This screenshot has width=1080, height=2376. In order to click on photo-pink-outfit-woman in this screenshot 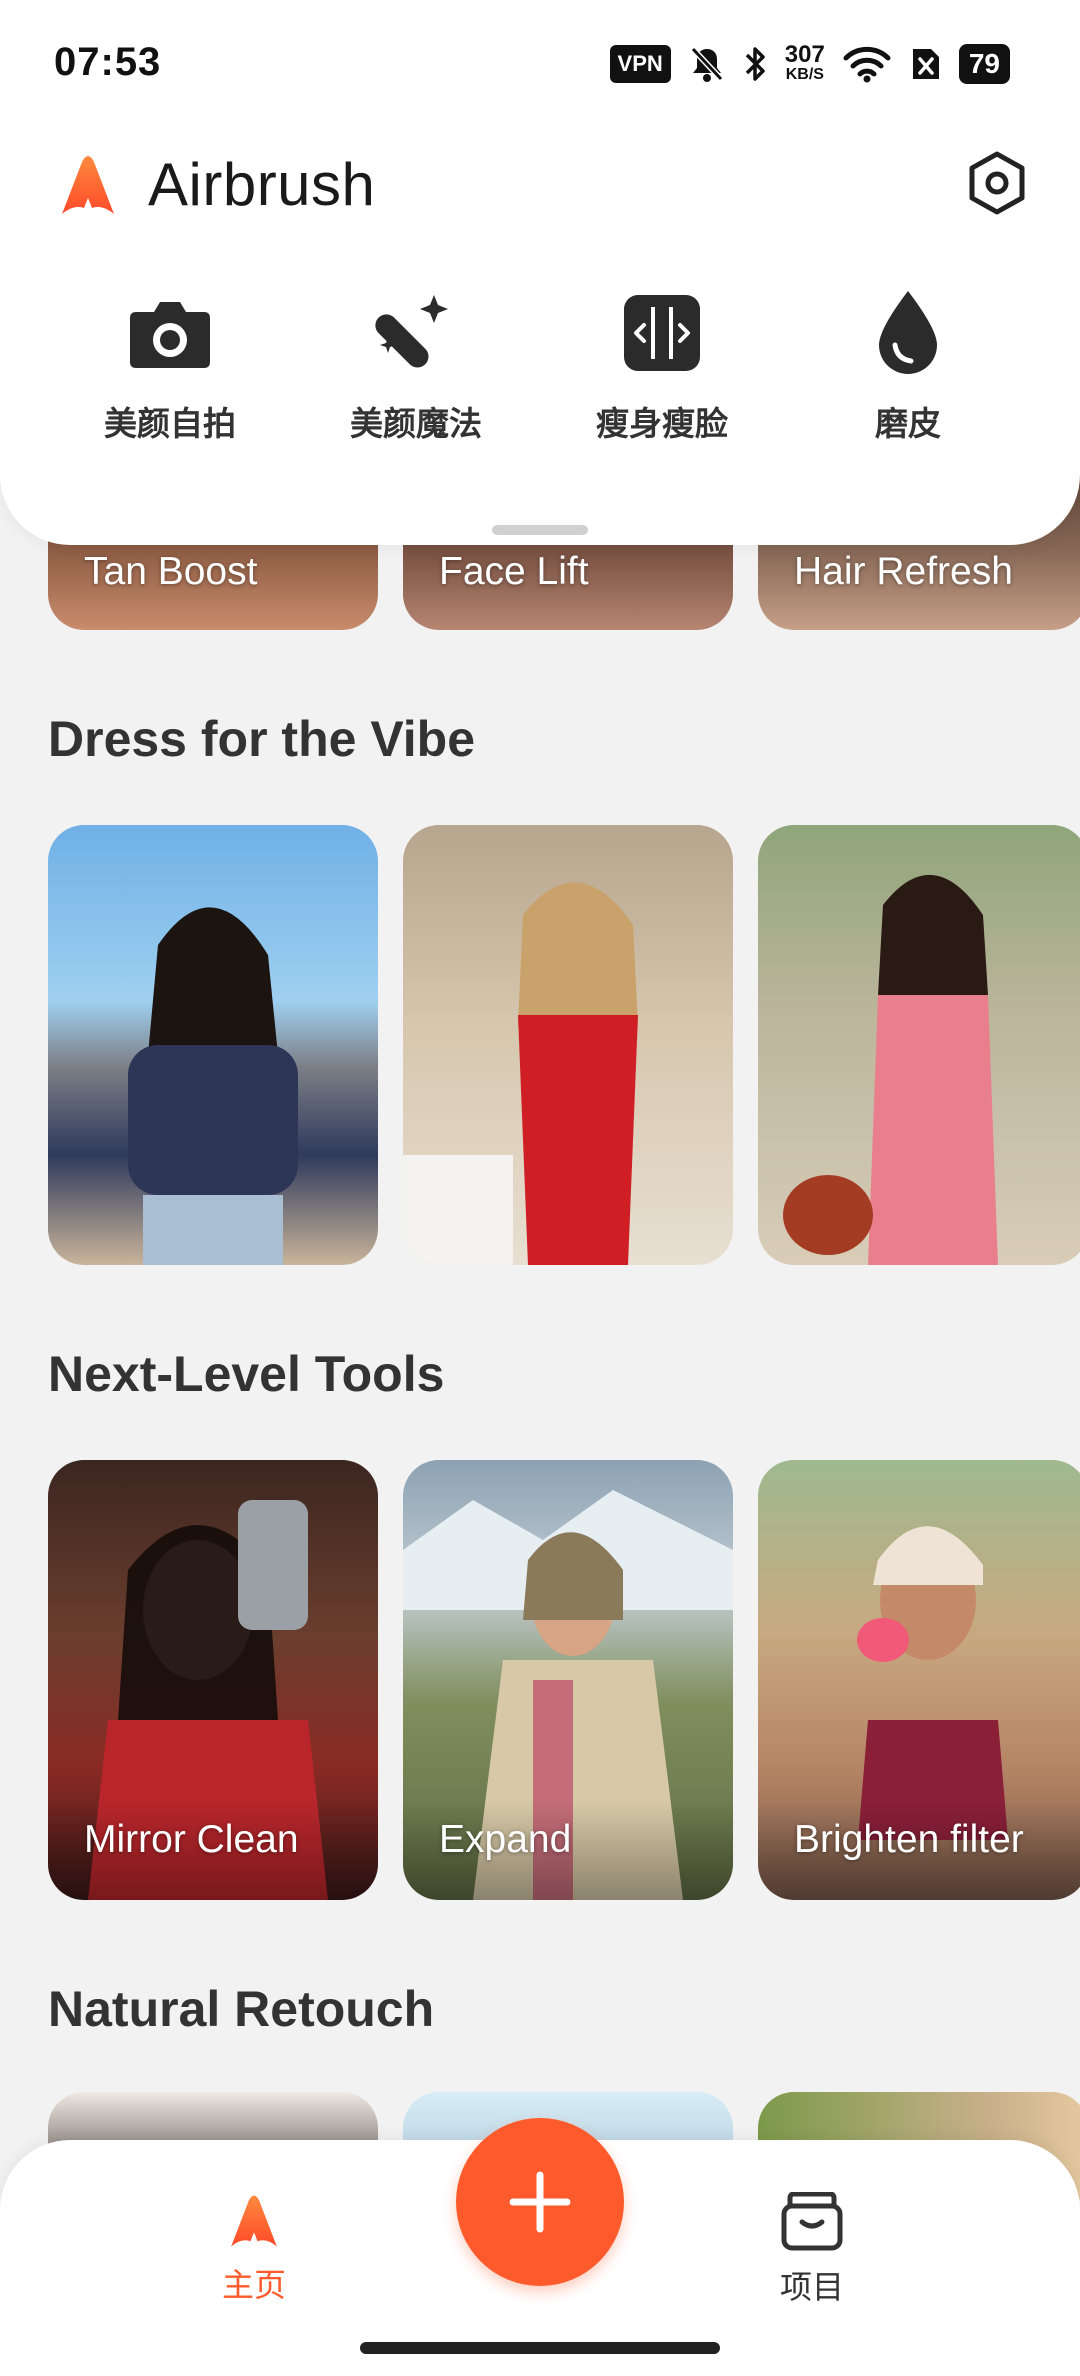, I will do `click(890, 1069)`.